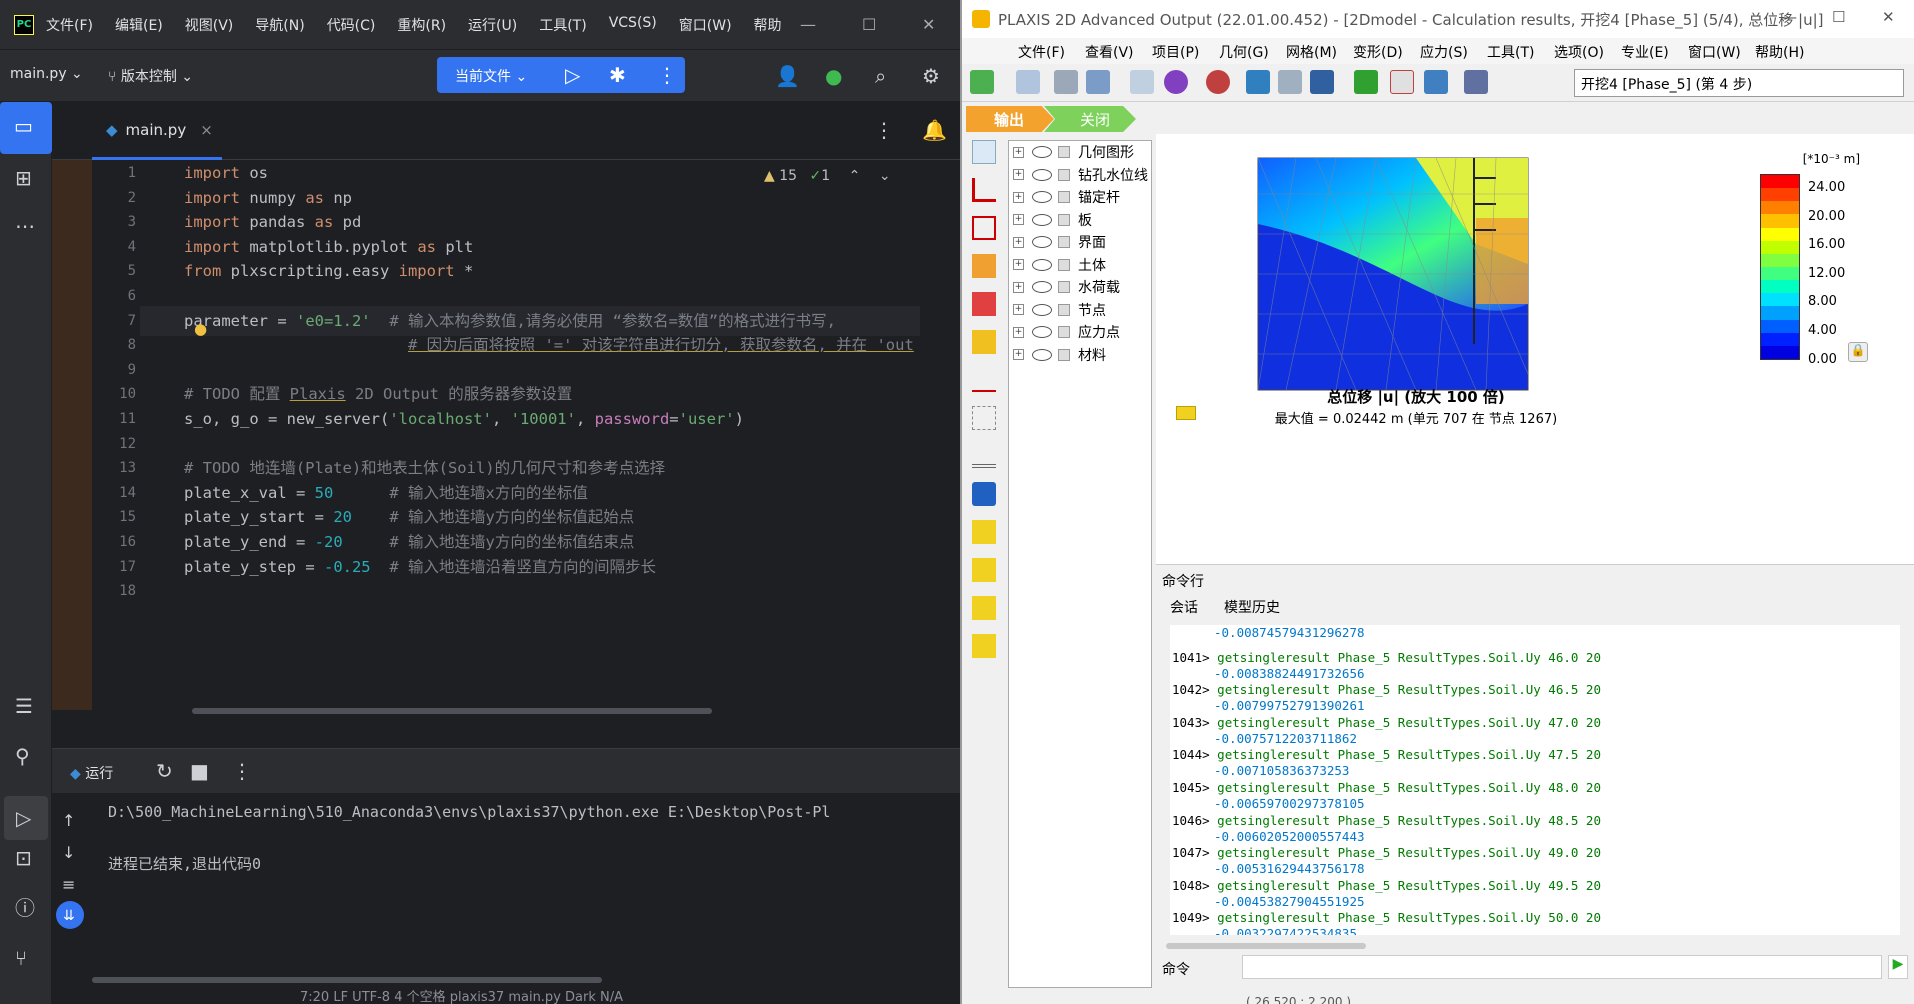 This screenshot has height=1004, width=1914. What do you see at coordinates (1402, 82) in the screenshot?
I see `scale-icon` at bounding box center [1402, 82].